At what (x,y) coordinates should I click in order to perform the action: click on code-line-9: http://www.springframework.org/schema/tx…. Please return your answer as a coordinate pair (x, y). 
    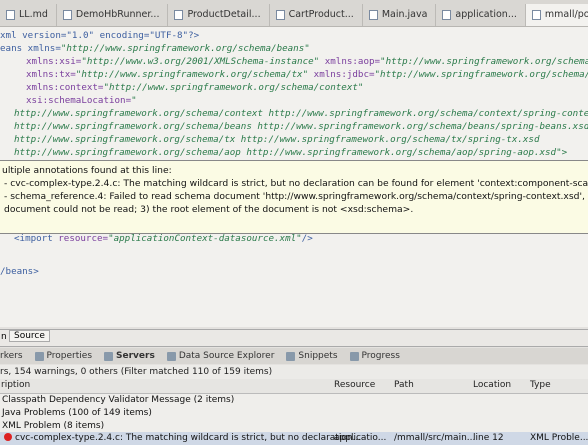
    Looking at the image, I should click on (277, 139).